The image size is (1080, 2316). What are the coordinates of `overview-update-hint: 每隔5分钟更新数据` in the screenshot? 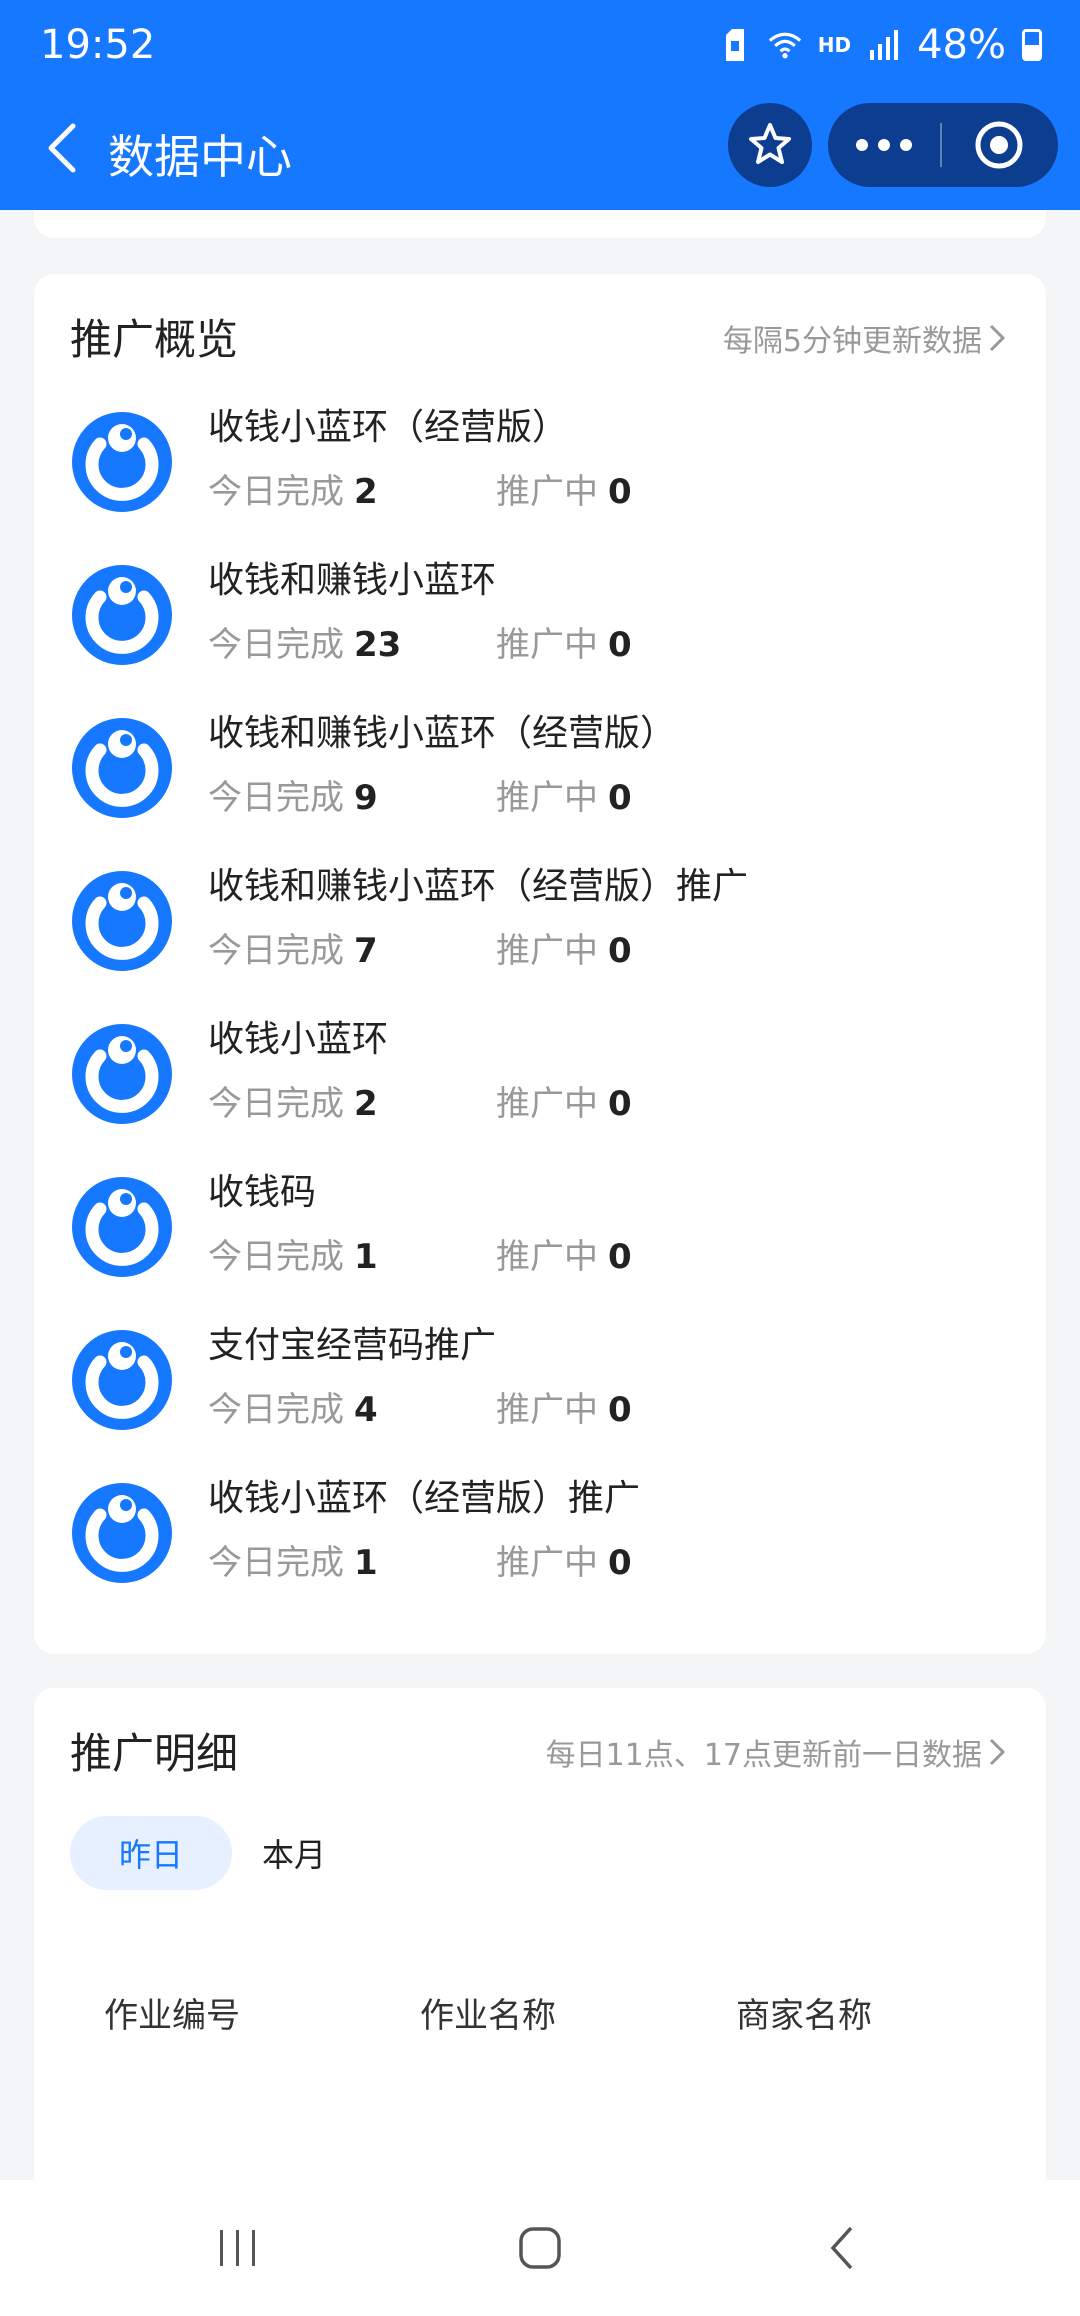 It's located at (864, 338).